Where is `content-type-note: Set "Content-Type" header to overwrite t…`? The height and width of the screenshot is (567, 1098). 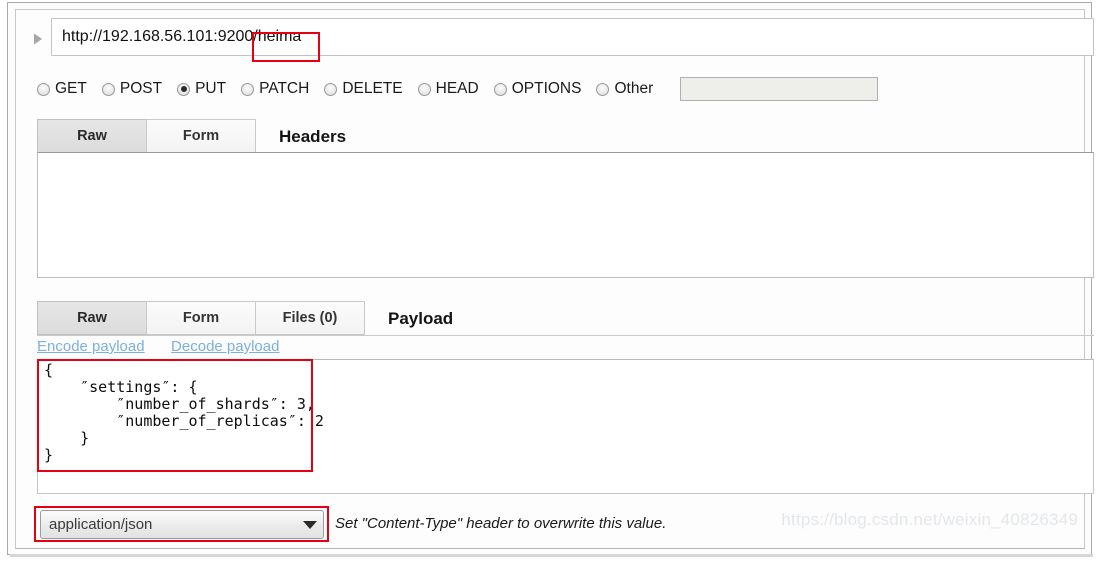
content-type-note: Set "Content-Type" header to overwrite t… is located at coordinates (501, 523).